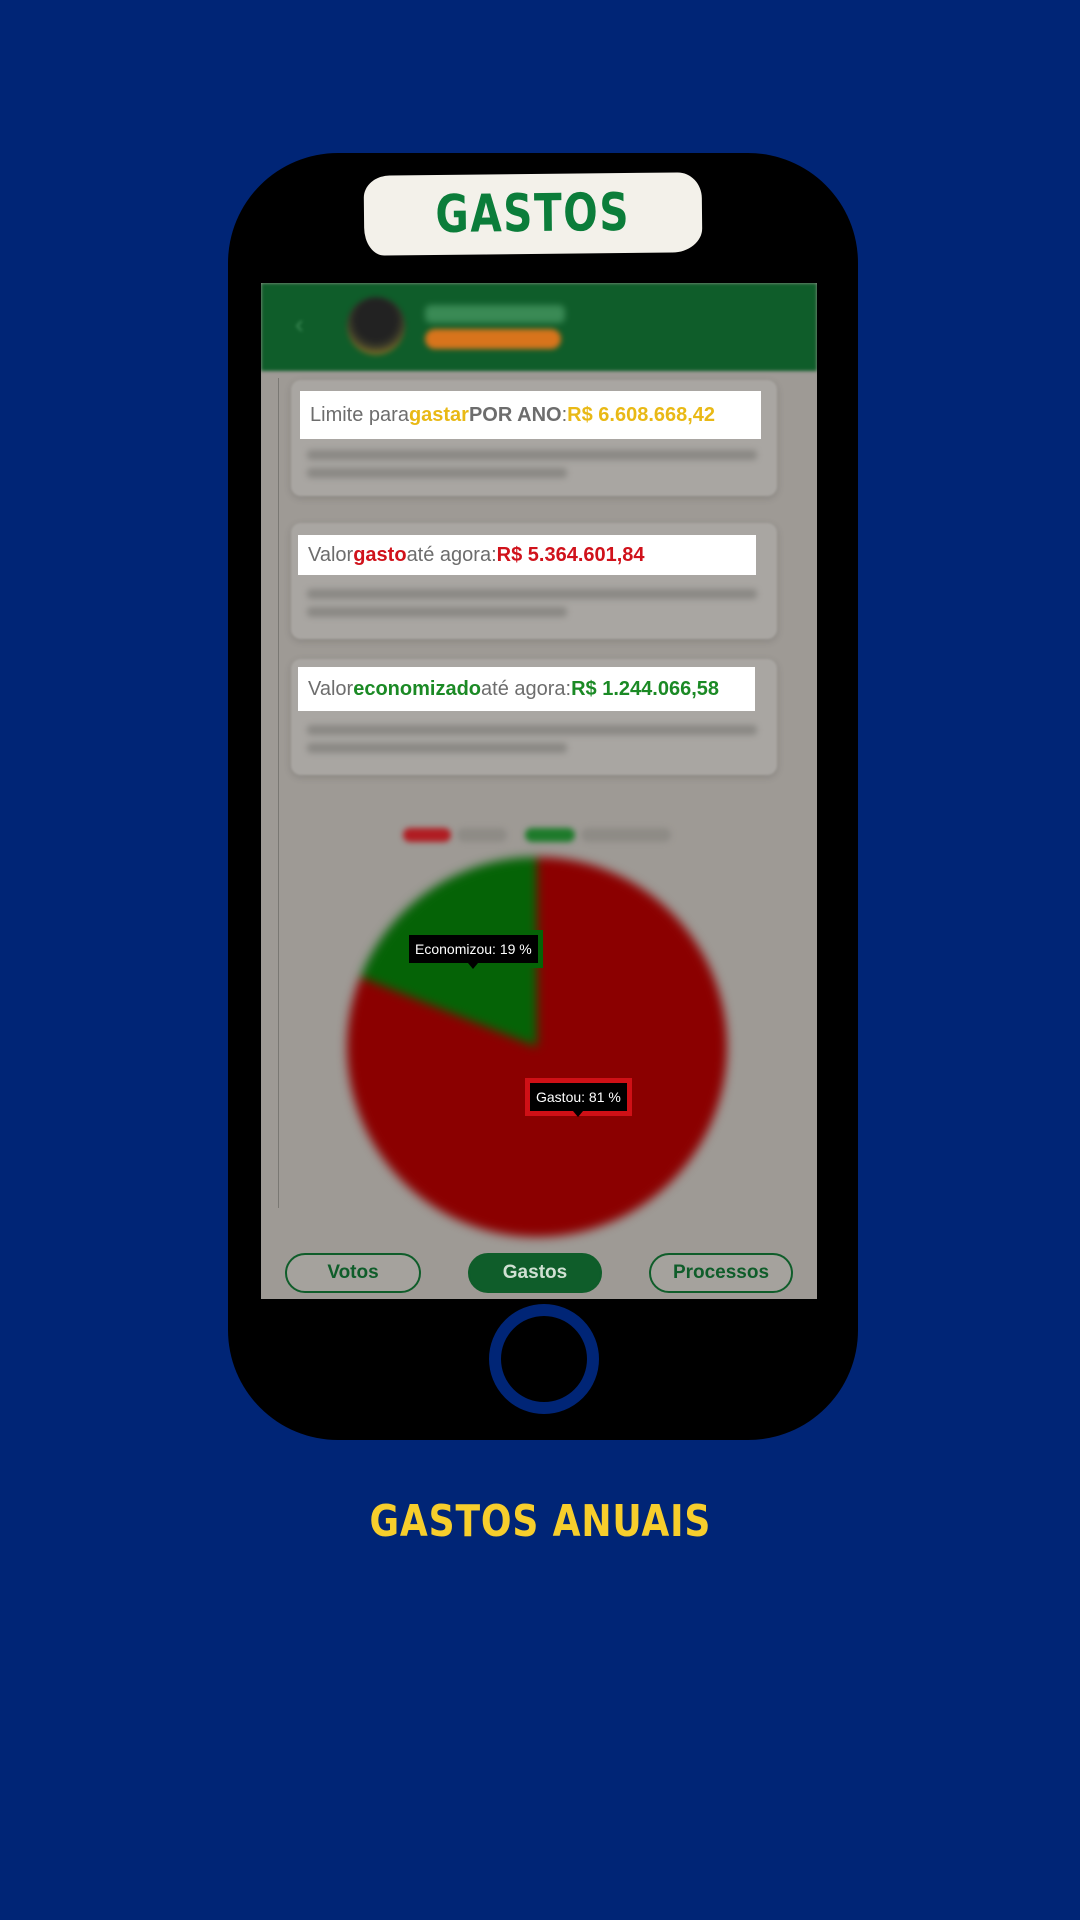 This screenshot has height=1920, width=1080. I want to click on label-prefix: Limite para, so click(359, 414).